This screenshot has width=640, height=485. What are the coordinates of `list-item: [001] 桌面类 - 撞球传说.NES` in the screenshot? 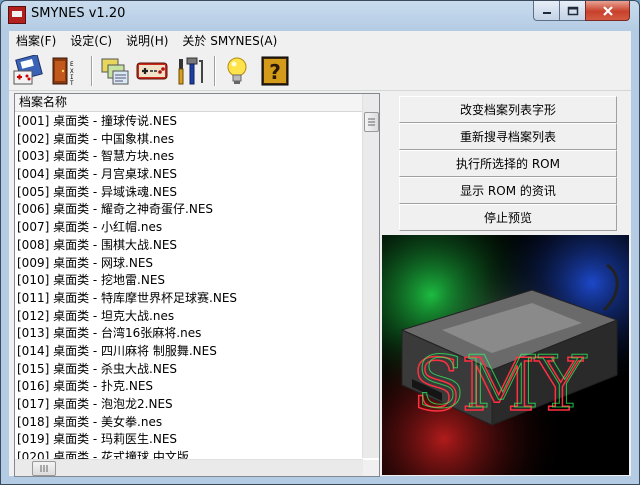 It's located at (190, 122).